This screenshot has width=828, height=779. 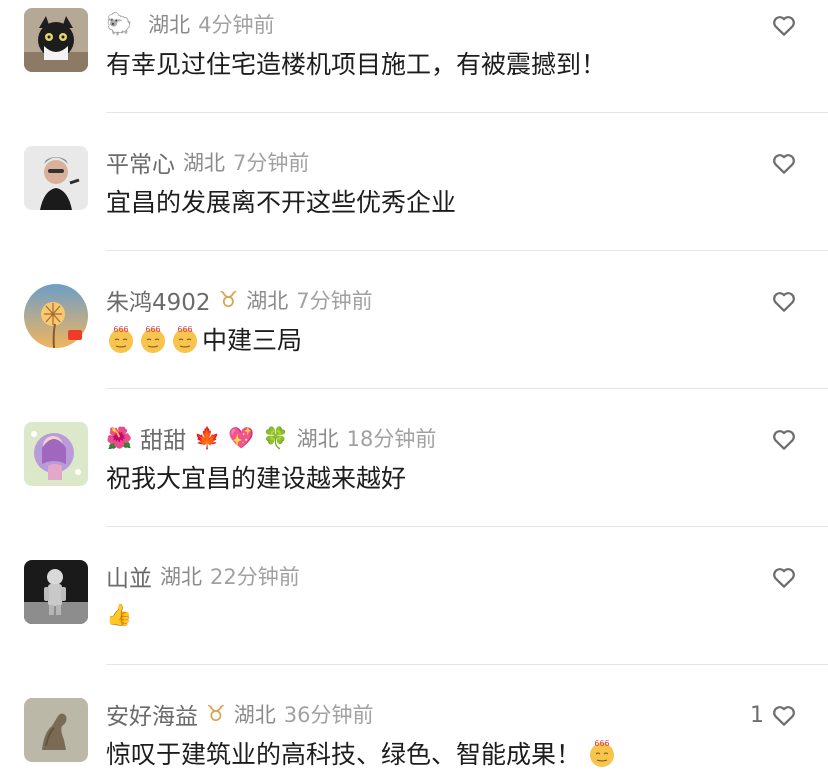 What do you see at coordinates (158, 300) in the screenshot?
I see `commenter-name: 朱鸿4902` at bounding box center [158, 300].